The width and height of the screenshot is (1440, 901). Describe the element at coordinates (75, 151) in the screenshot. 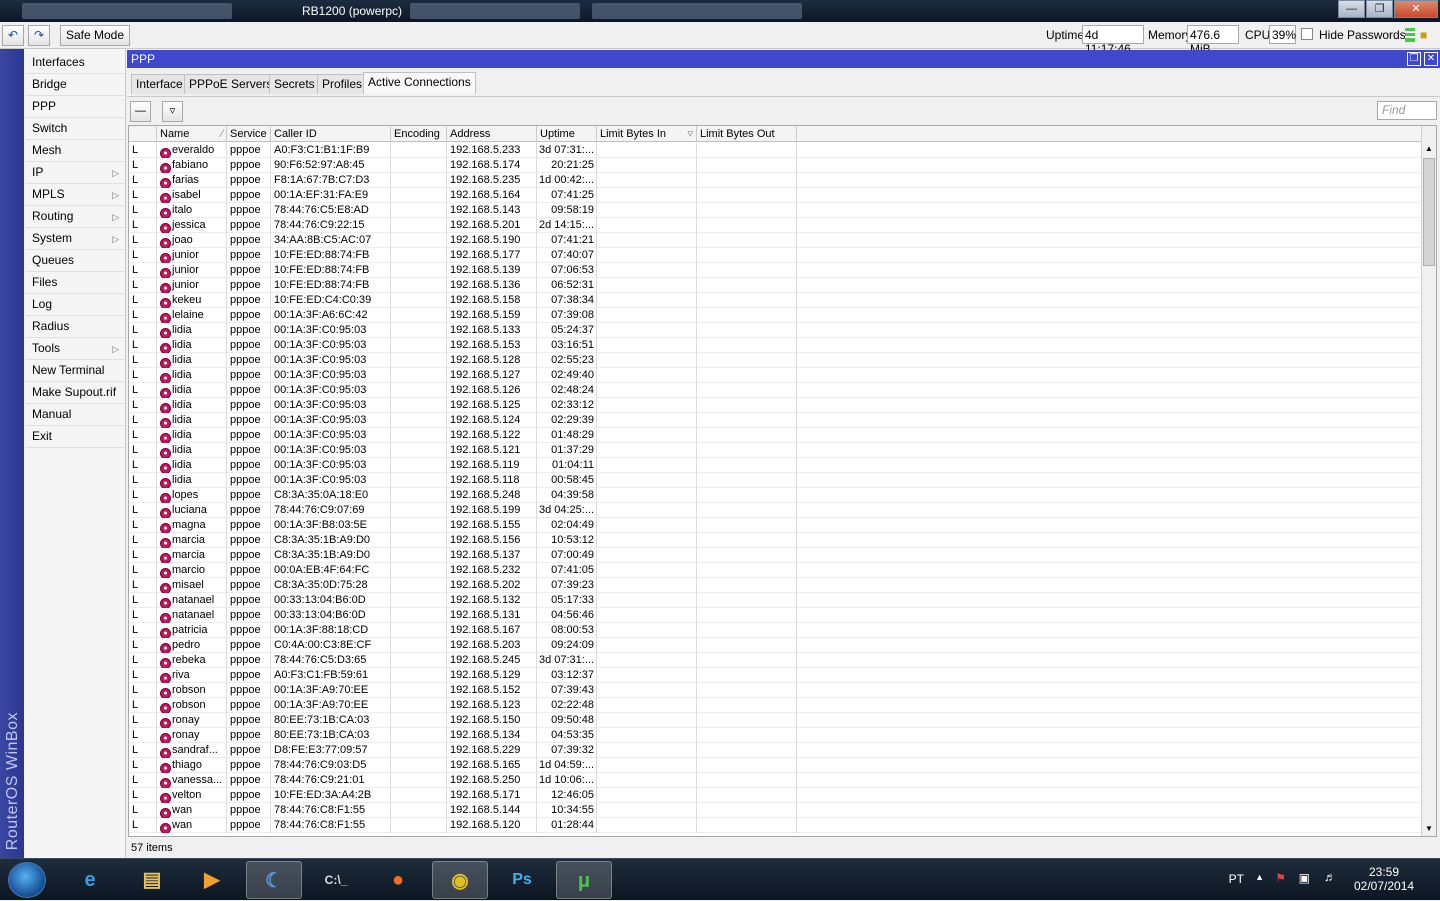

I see `menu-item-mesh: Mesh` at that location.